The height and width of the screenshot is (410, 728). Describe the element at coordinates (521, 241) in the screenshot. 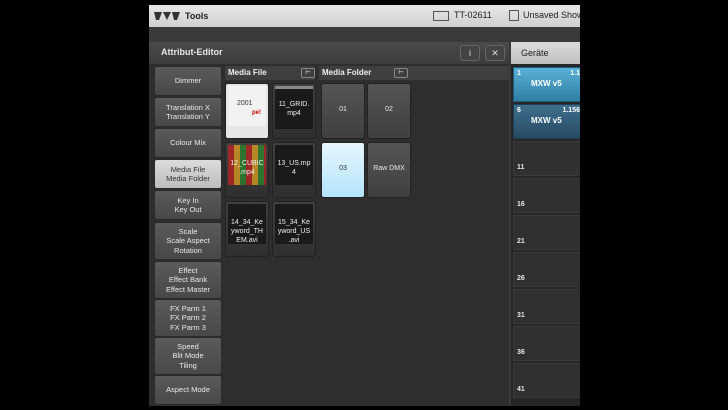

I see `device-number: 21` at that location.